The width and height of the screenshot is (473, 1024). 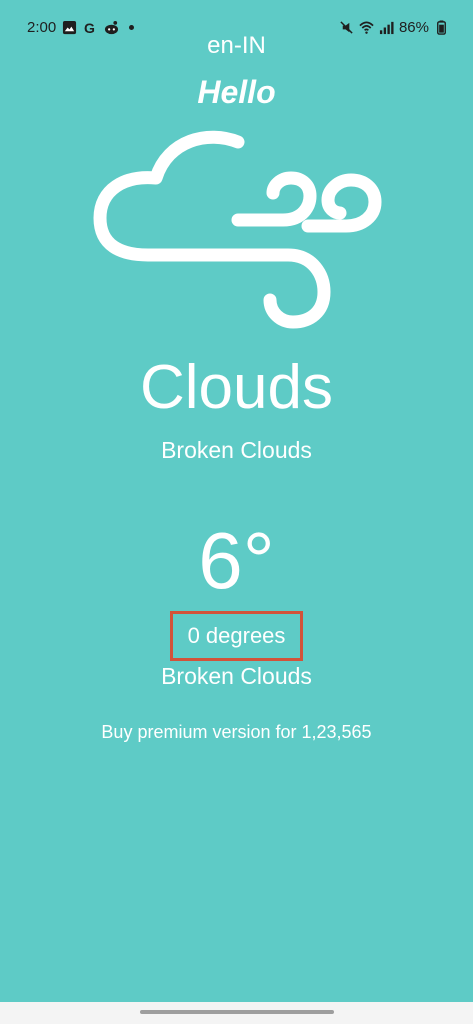 I want to click on cloud-wind-icon, so click(x=237, y=229).